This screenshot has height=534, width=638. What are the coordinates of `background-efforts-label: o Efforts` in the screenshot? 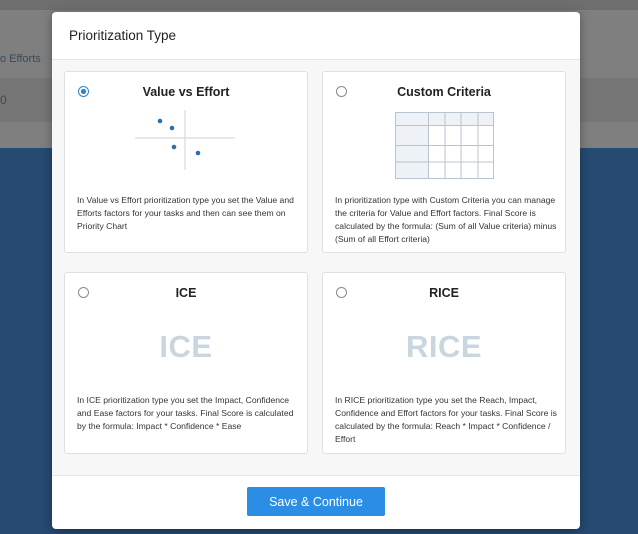 It's located at (20, 59).